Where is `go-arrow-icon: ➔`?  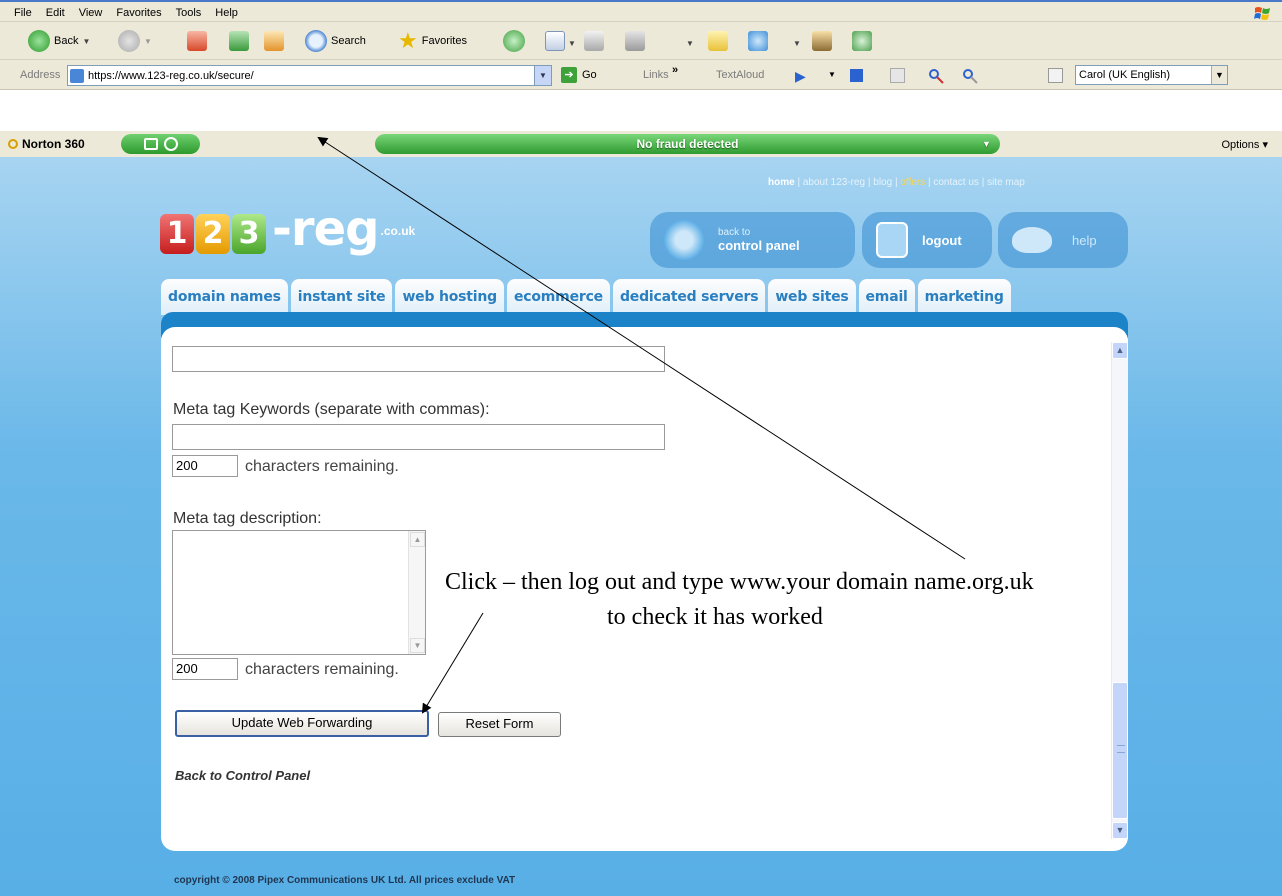
go-arrow-icon: ➔ is located at coordinates (569, 75).